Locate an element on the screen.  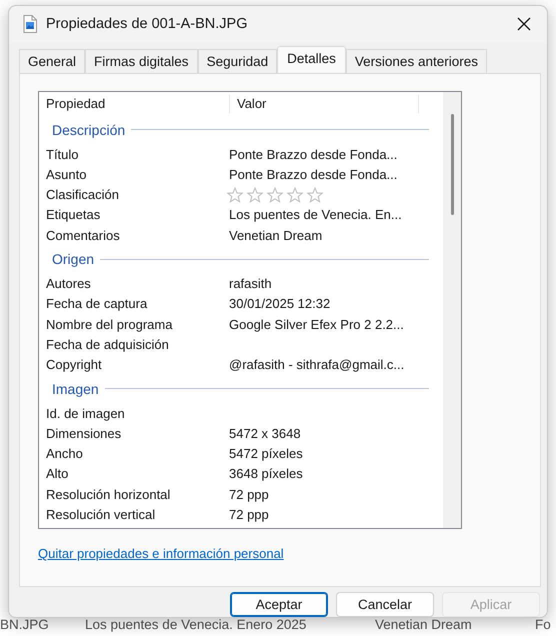
file-list-cell-text: Fo is located at coordinates (543, 625).